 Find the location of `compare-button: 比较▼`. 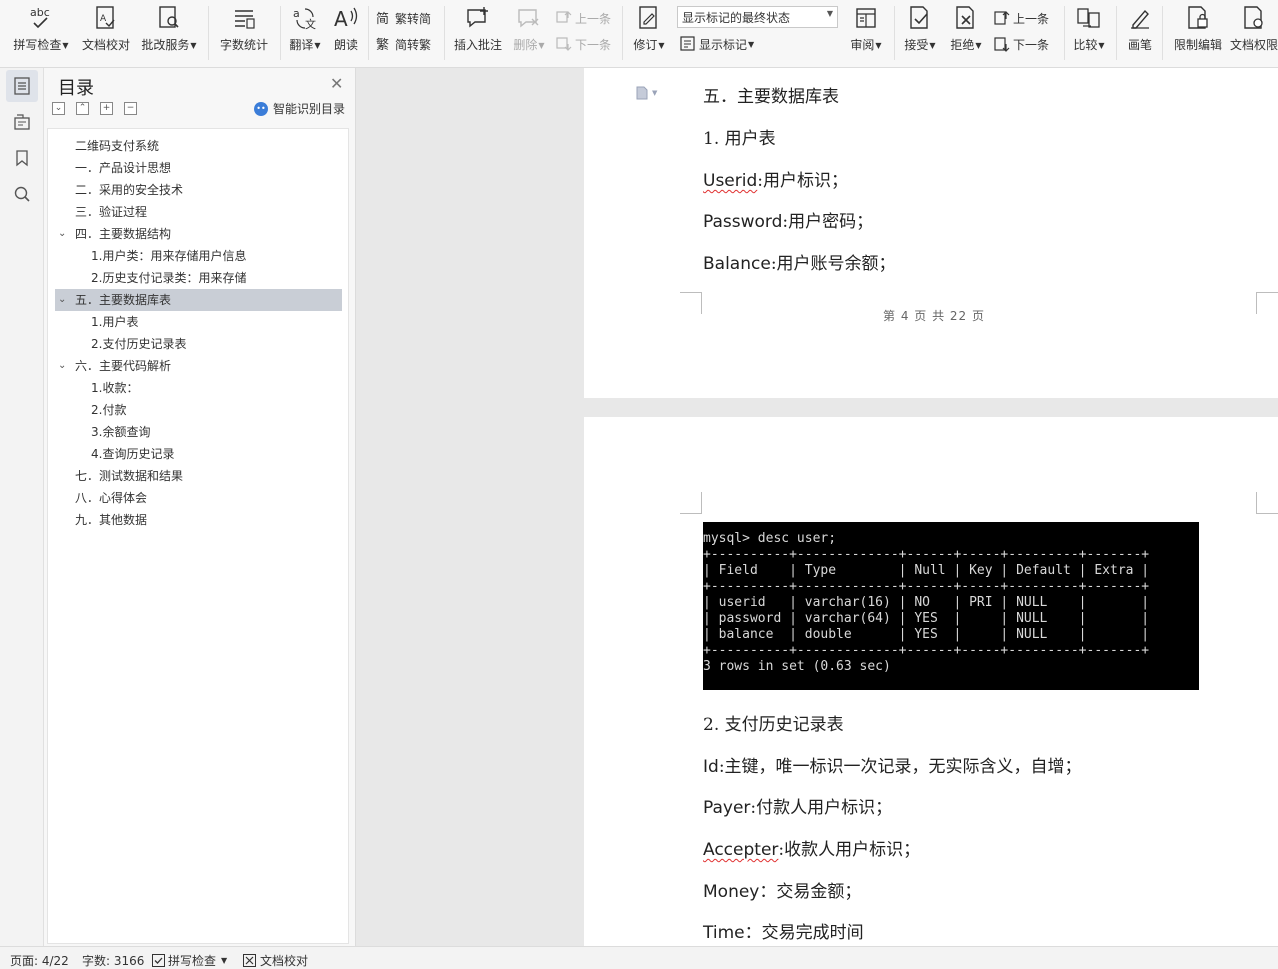

compare-button: 比较▼ is located at coordinates (1089, 31).